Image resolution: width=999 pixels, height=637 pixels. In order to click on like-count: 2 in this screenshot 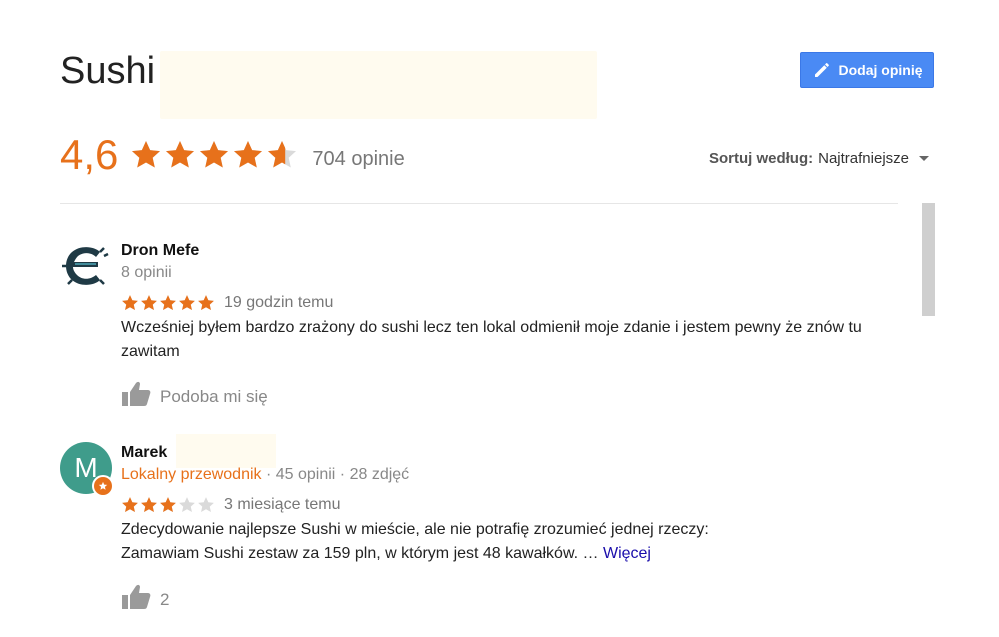, I will do `click(165, 599)`.